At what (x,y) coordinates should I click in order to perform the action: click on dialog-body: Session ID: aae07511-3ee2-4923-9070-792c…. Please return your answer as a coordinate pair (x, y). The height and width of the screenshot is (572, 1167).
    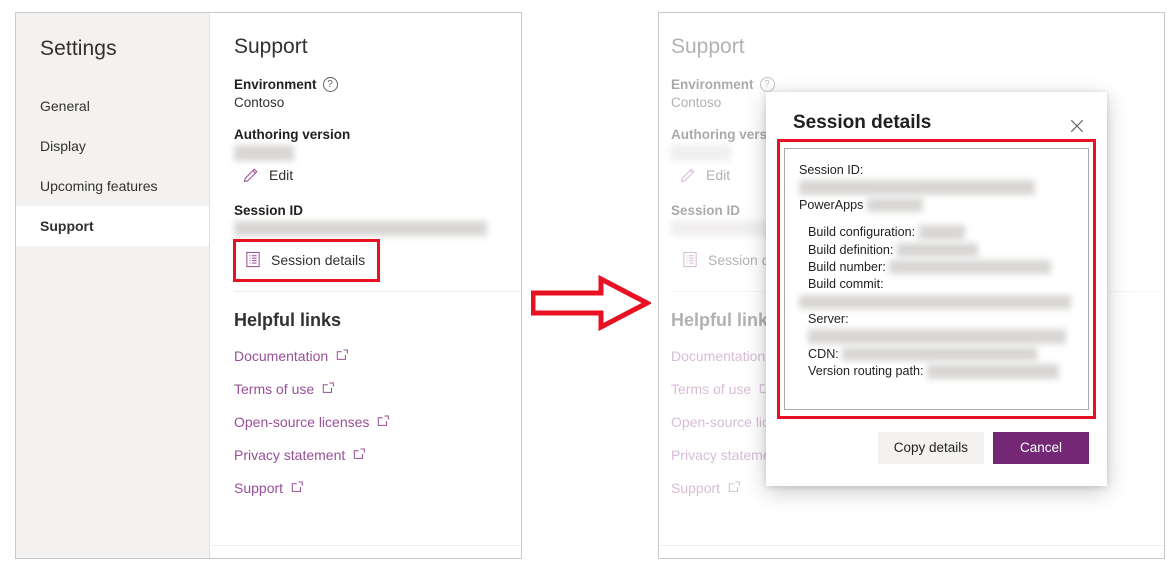
    Looking at the image, I should click on (936, 279).